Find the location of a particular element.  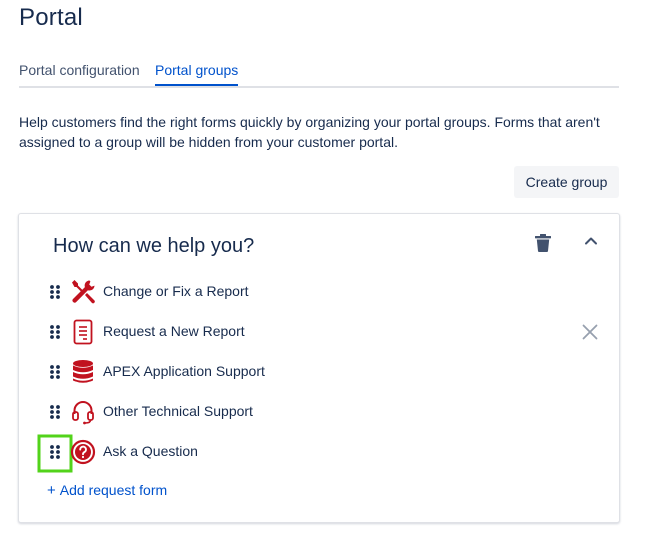

tools-icon is located at coordinates (83, 292).